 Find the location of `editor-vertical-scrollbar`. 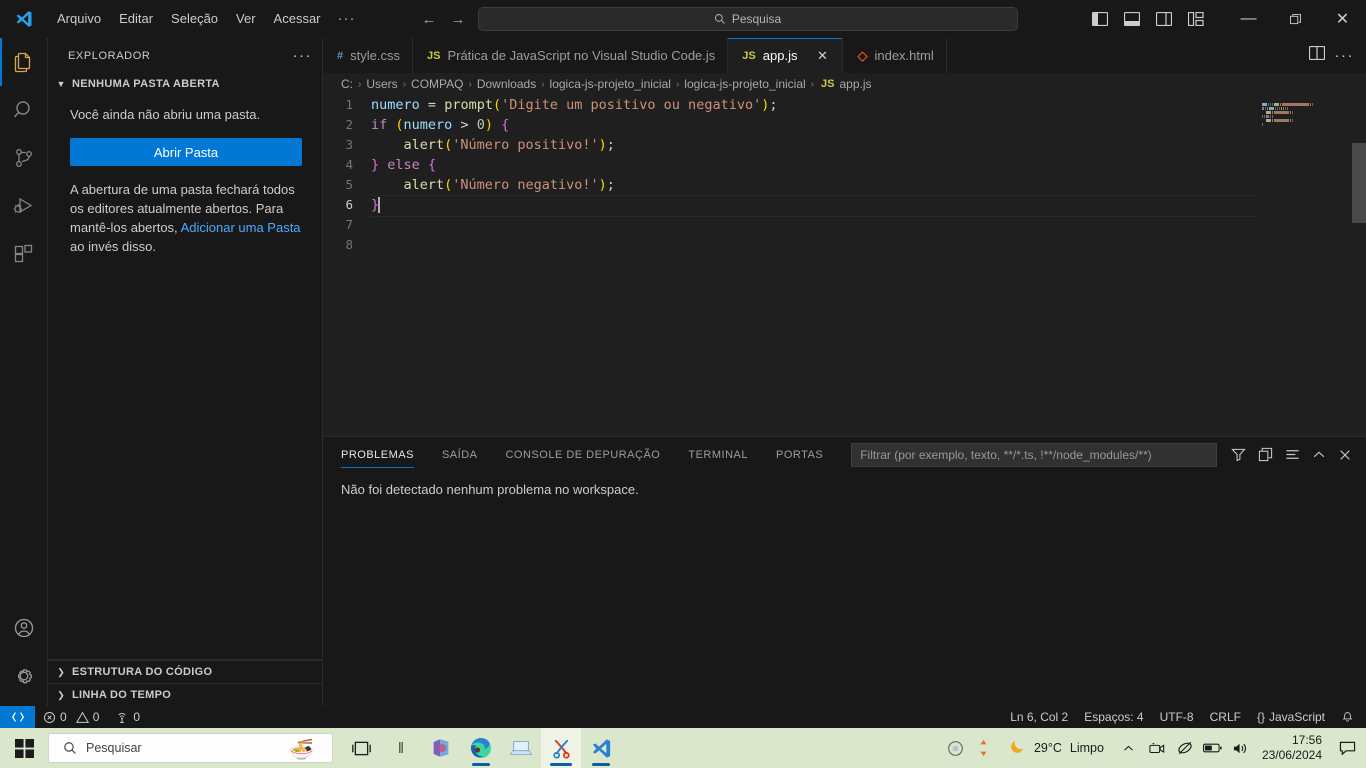

editor-vertical-scrollbar is located at coordinates (1359, 183).